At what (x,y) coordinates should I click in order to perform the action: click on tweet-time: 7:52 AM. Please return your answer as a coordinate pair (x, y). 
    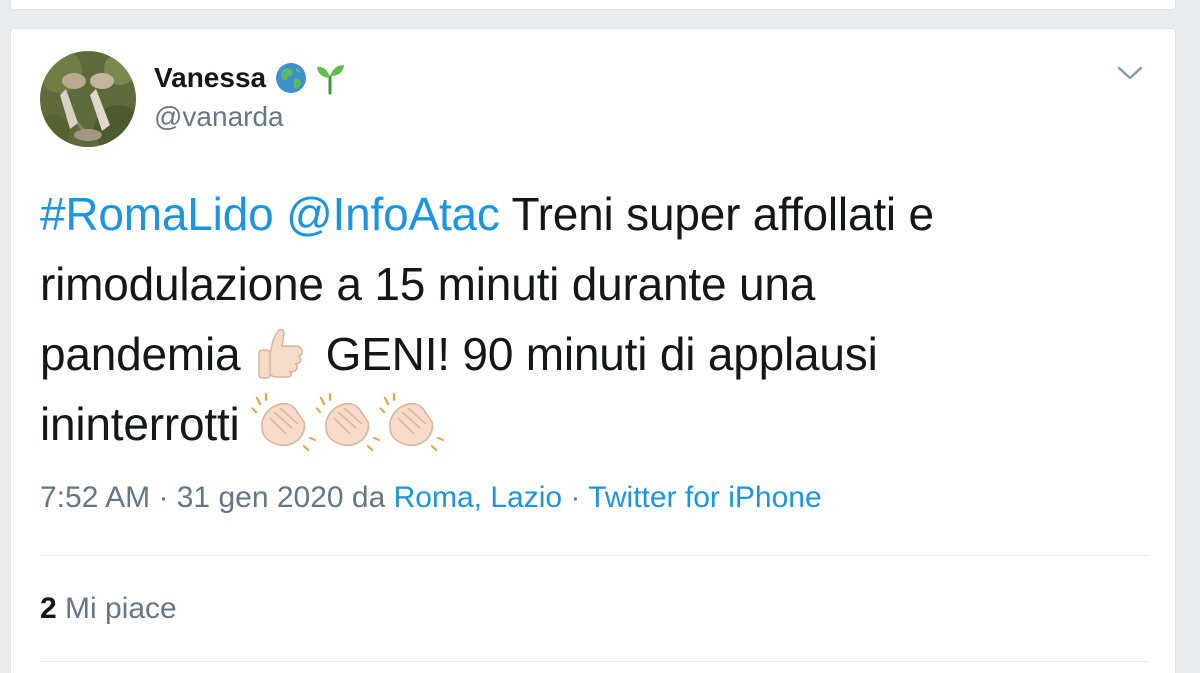
    Looking at the image, I should click on (95, 497).